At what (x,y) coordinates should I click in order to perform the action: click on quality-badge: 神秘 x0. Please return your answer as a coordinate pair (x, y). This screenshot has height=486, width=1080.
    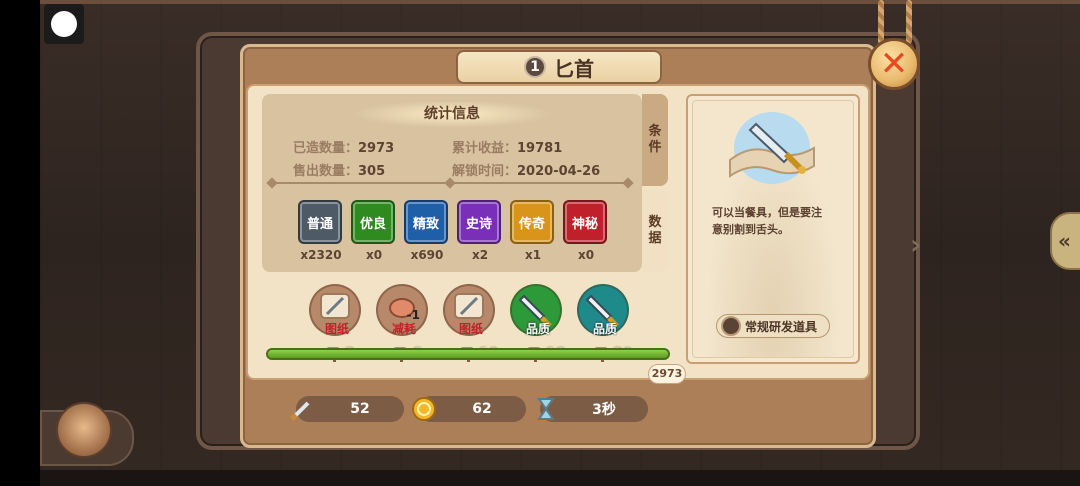
    Looking at the image, I should click on (586, 231).